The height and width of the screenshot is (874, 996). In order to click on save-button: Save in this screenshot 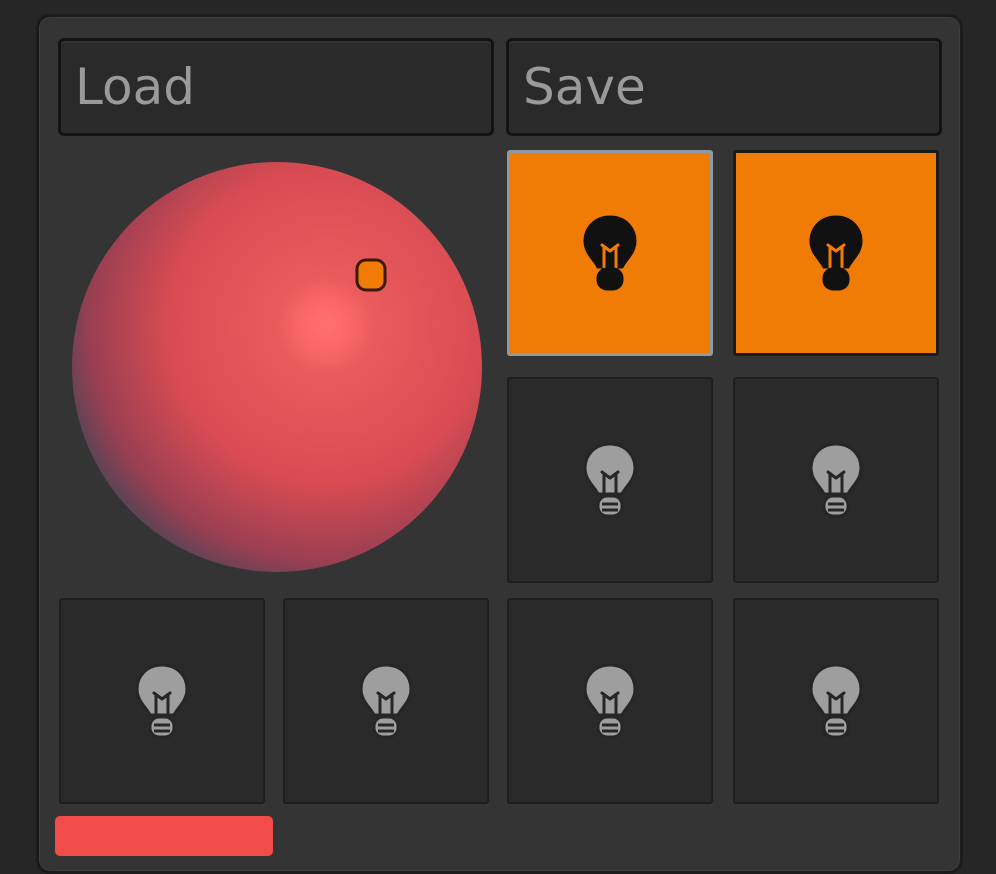, I will do `click(724, 87)`.